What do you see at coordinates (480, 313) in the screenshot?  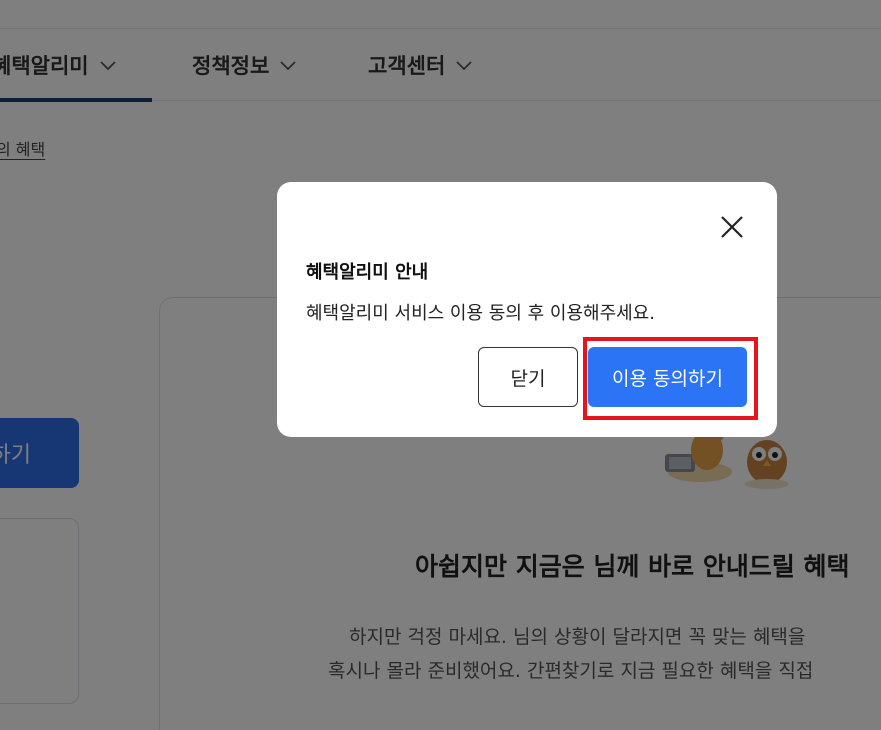 I see `modal-message: 혜택알리미 서비스 이용 동의 후 이용해주세요.` at bounding box center [480, 313].